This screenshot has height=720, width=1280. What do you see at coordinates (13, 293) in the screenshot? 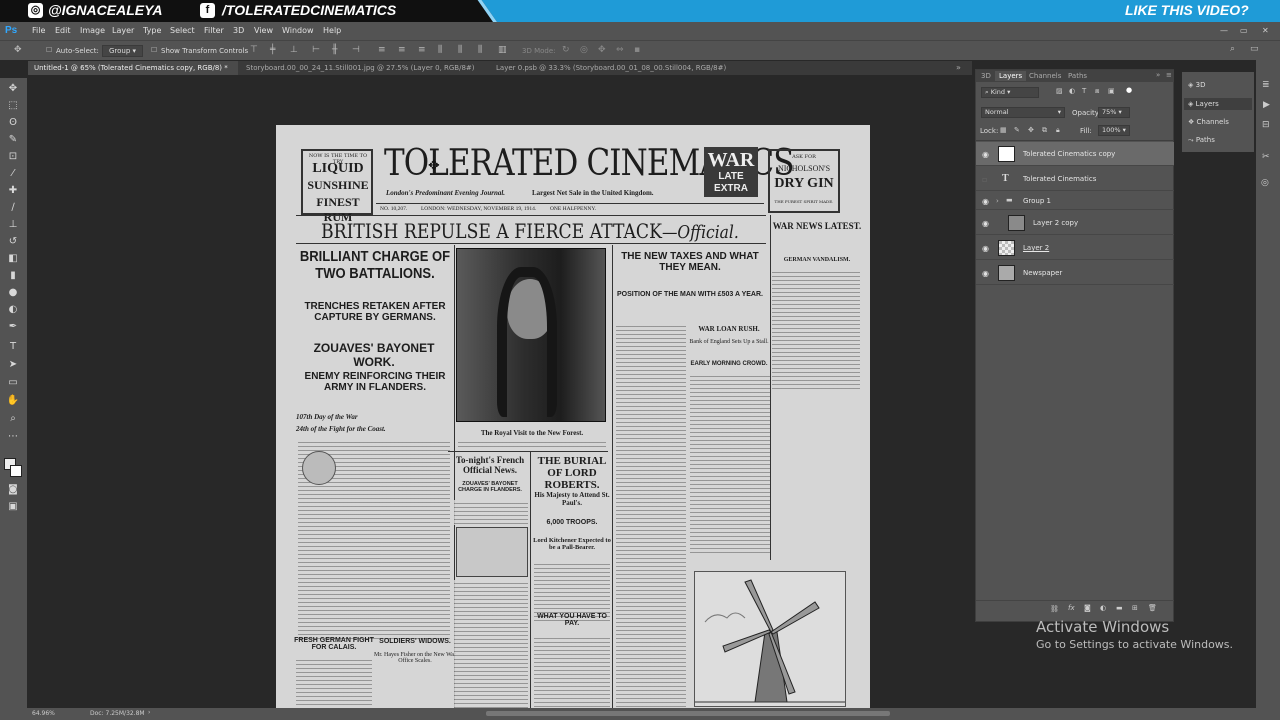
I see `blur-icon: ●` at bounding box center [13, 293].